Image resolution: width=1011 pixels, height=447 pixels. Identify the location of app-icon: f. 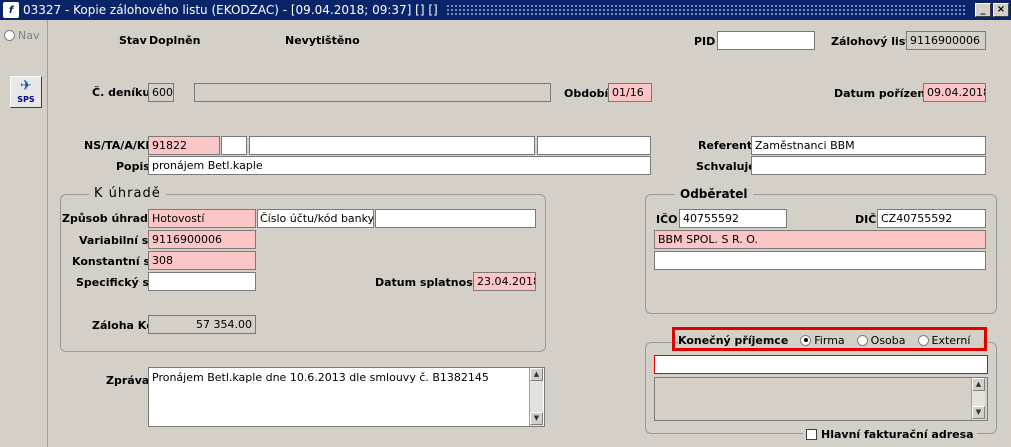
(11, 10).